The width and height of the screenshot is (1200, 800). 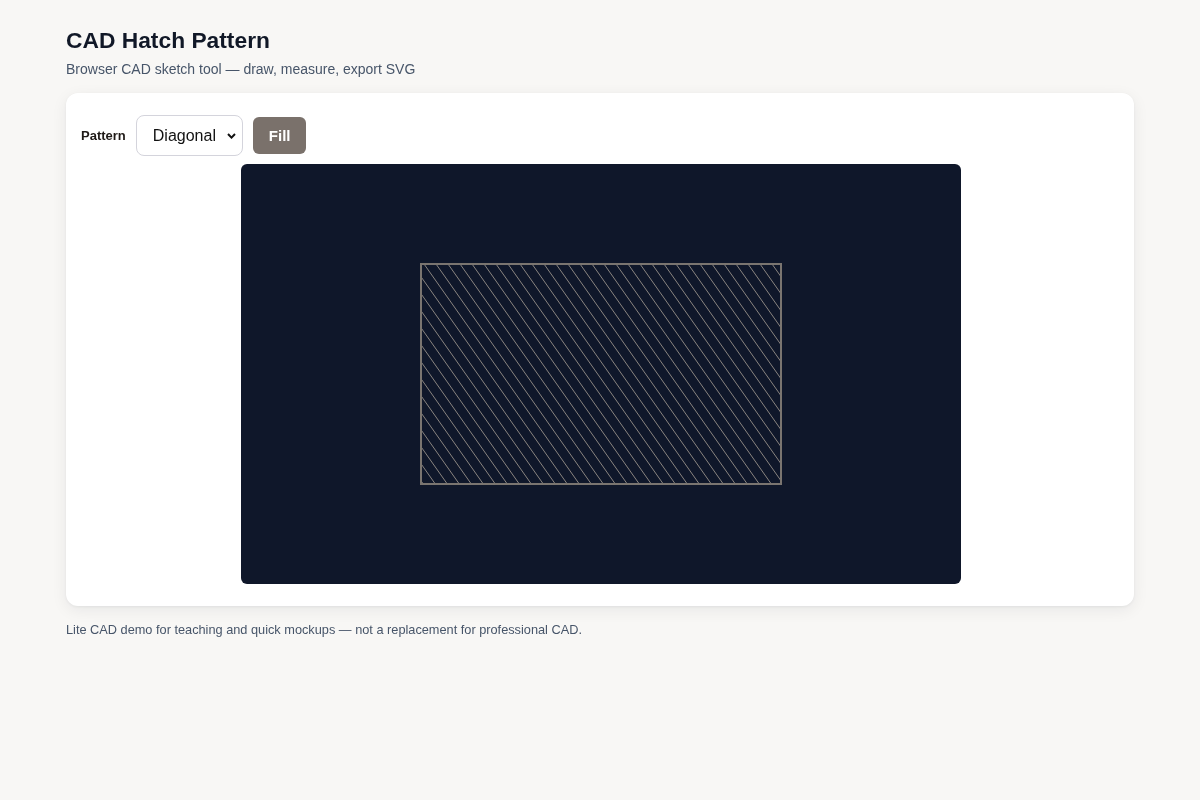 What do you see at coordinates (168, 40) in the screenshot?
I see `page-title: CAD Hatch Pattern` at bounding box center [168, 40].